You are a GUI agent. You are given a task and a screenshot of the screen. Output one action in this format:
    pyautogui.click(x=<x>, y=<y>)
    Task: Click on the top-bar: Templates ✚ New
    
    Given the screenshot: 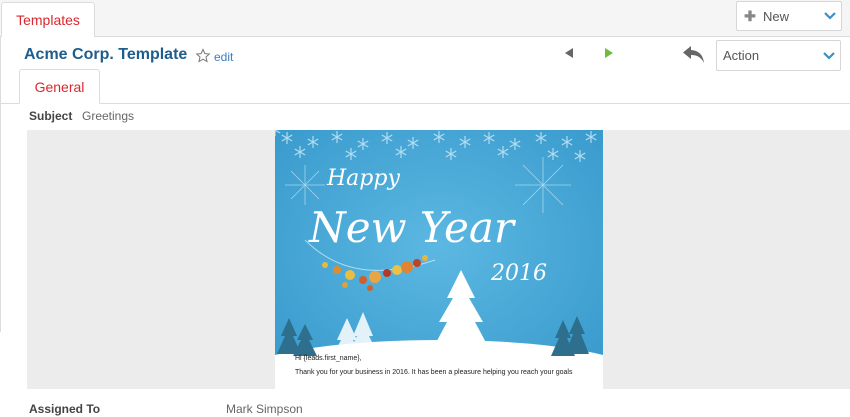 What is the action you would take?
    pyautogui.click(x=425, y=18)
    